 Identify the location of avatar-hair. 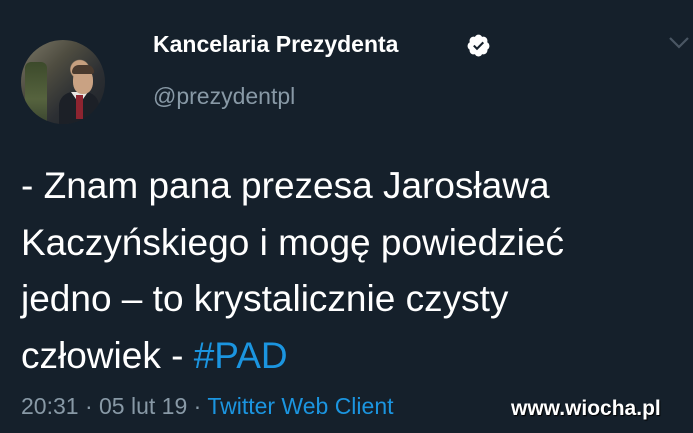
(83, 69).